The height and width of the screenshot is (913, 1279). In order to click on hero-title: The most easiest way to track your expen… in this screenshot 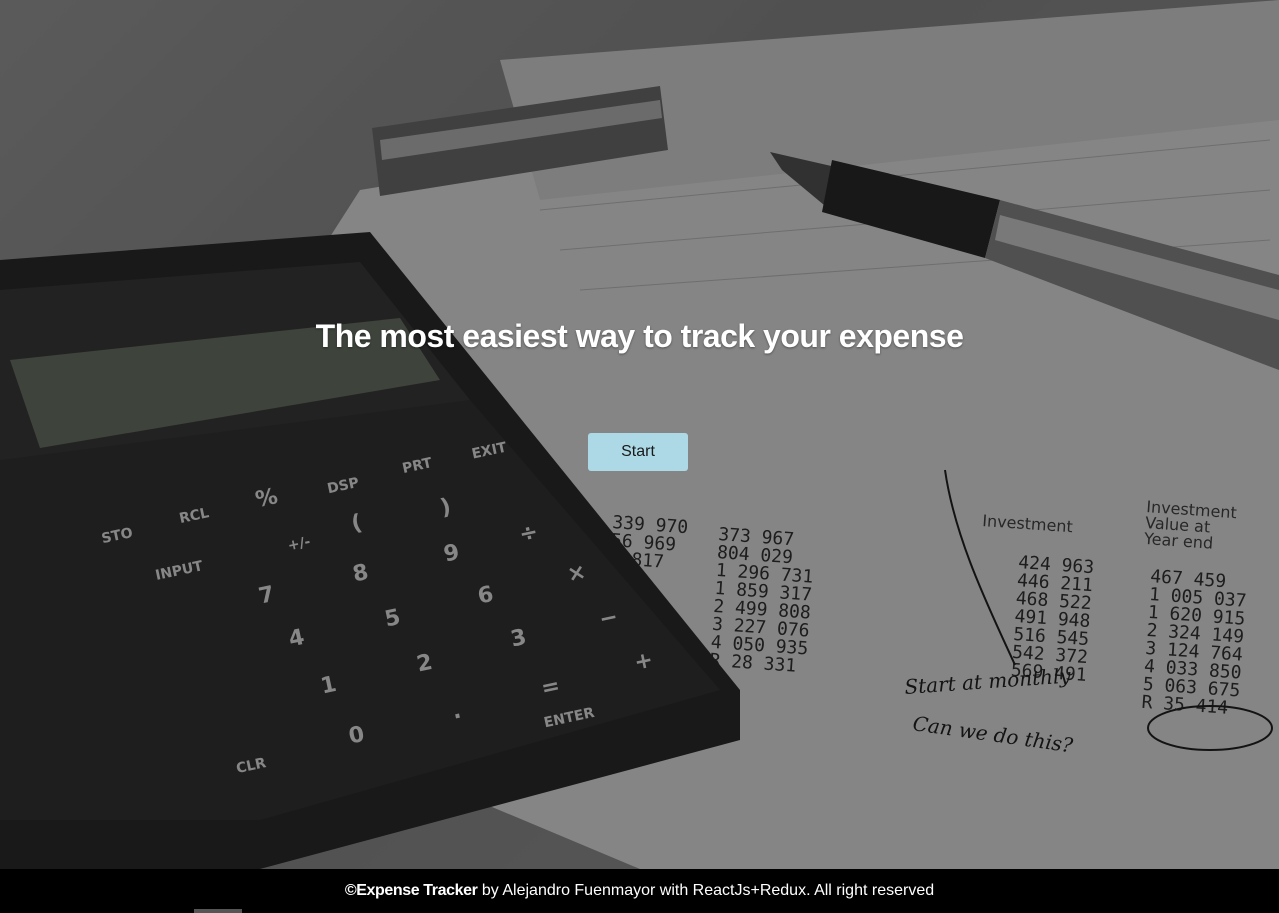, I will do `click(639, 336)`.